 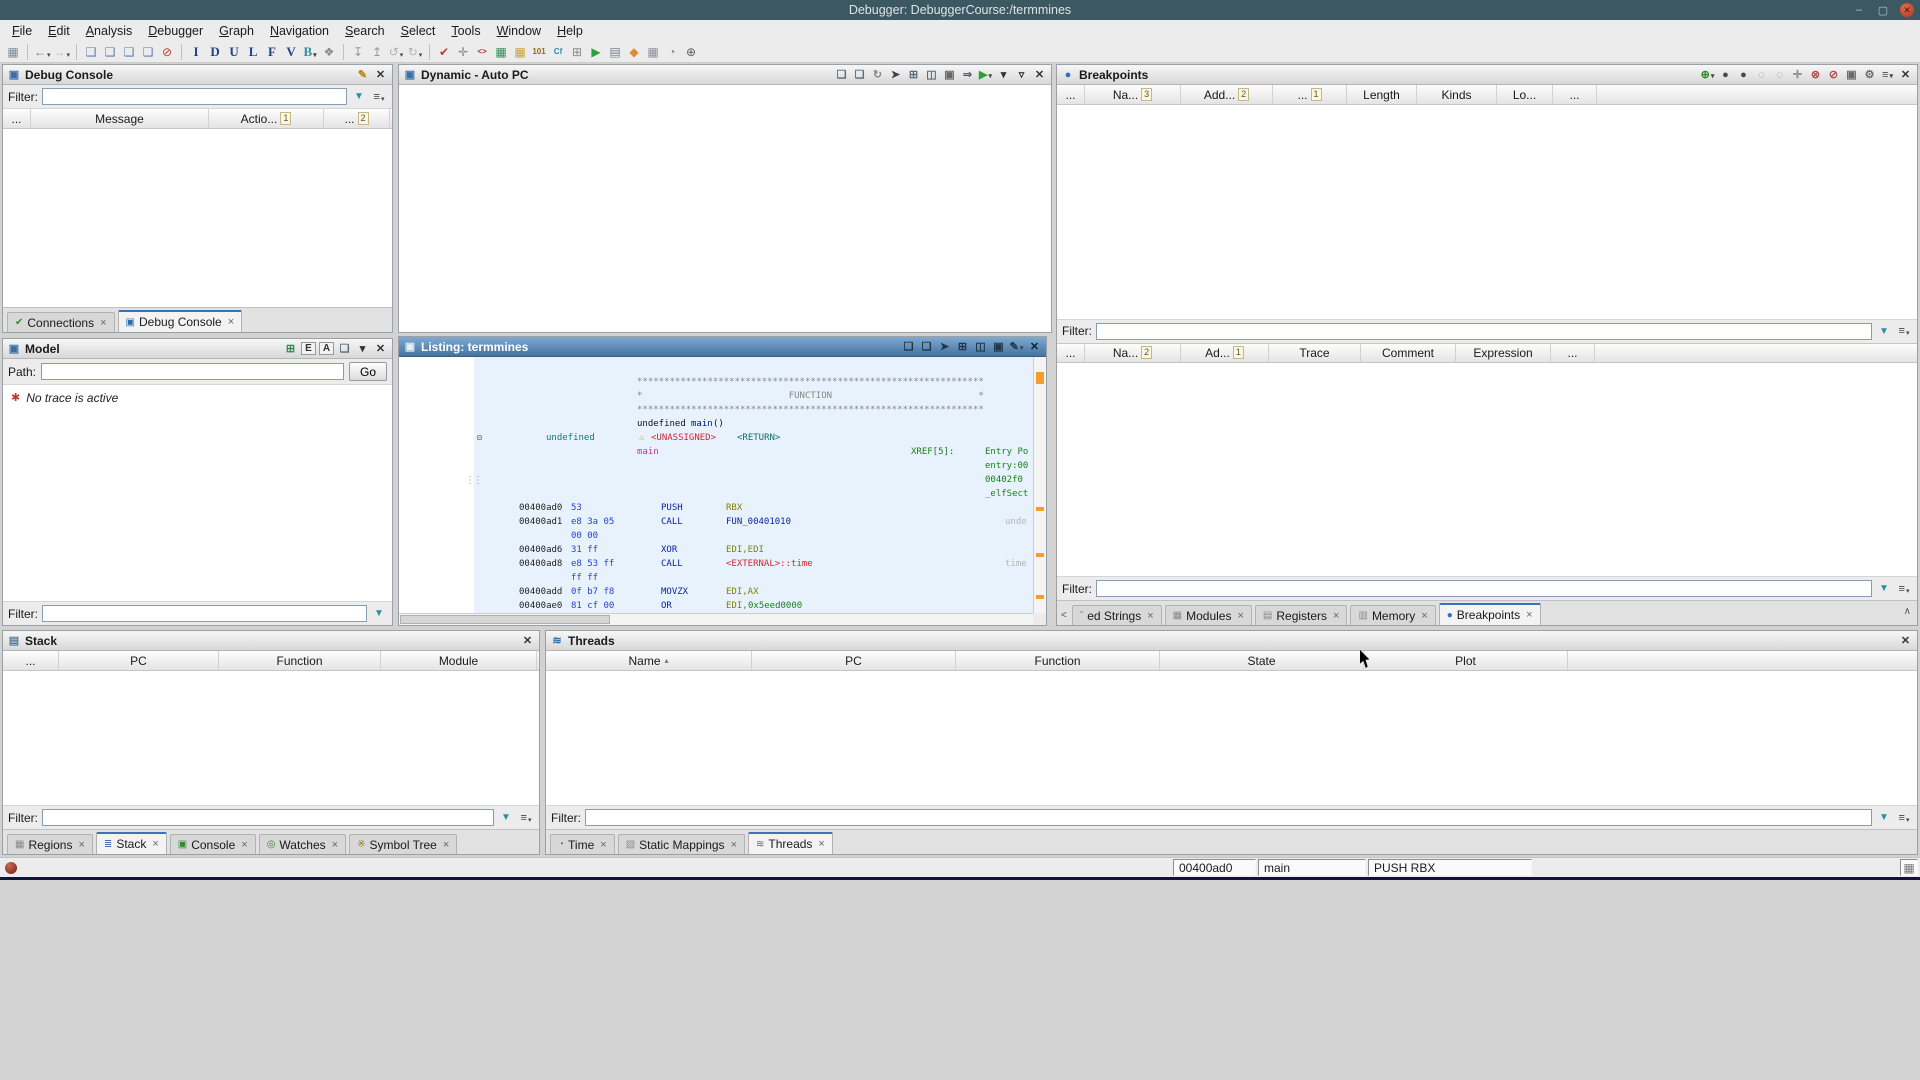 I want to click on letter-b-icon: B ▾, so click(x=310, y=52).